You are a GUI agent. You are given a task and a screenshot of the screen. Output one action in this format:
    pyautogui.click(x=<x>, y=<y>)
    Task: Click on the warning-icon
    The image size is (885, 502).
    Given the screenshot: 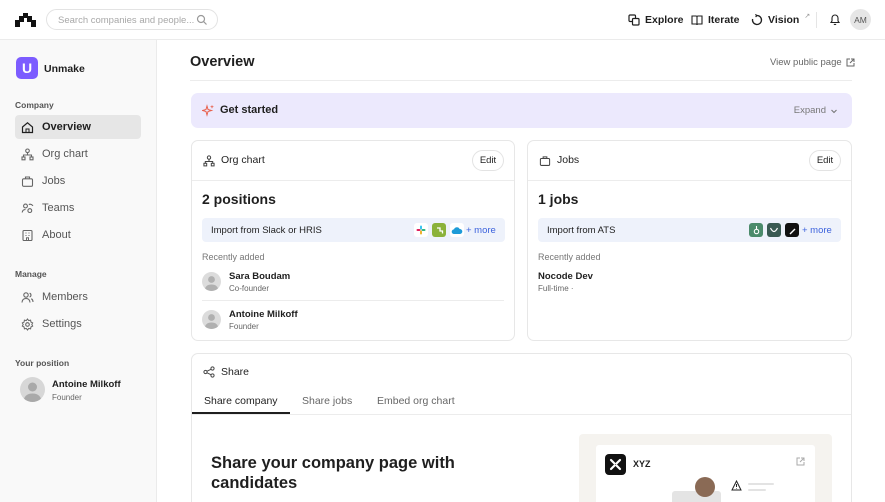 What is the action you would take?
    pyautogui.click(x=736, y=485)
    